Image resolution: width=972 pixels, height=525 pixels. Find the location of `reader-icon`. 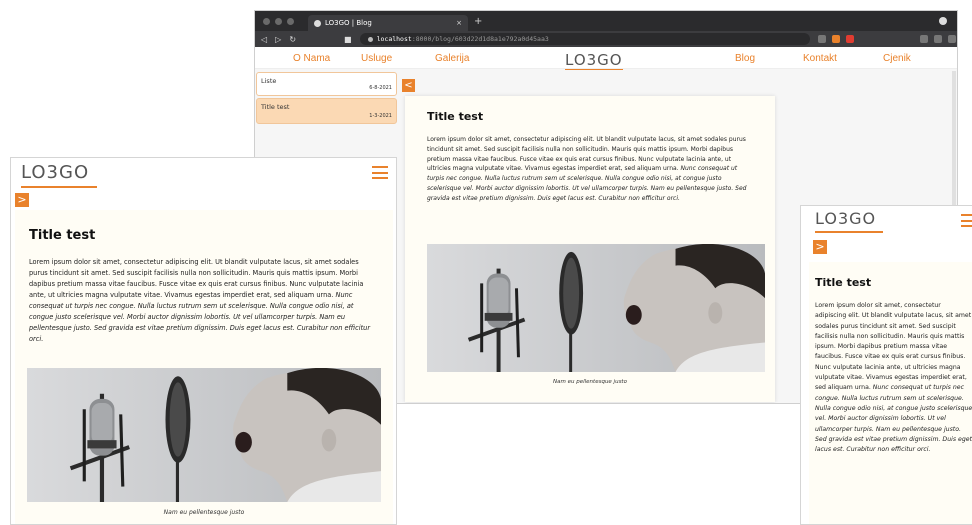

reader-icon is located at coordinates (821, 39).